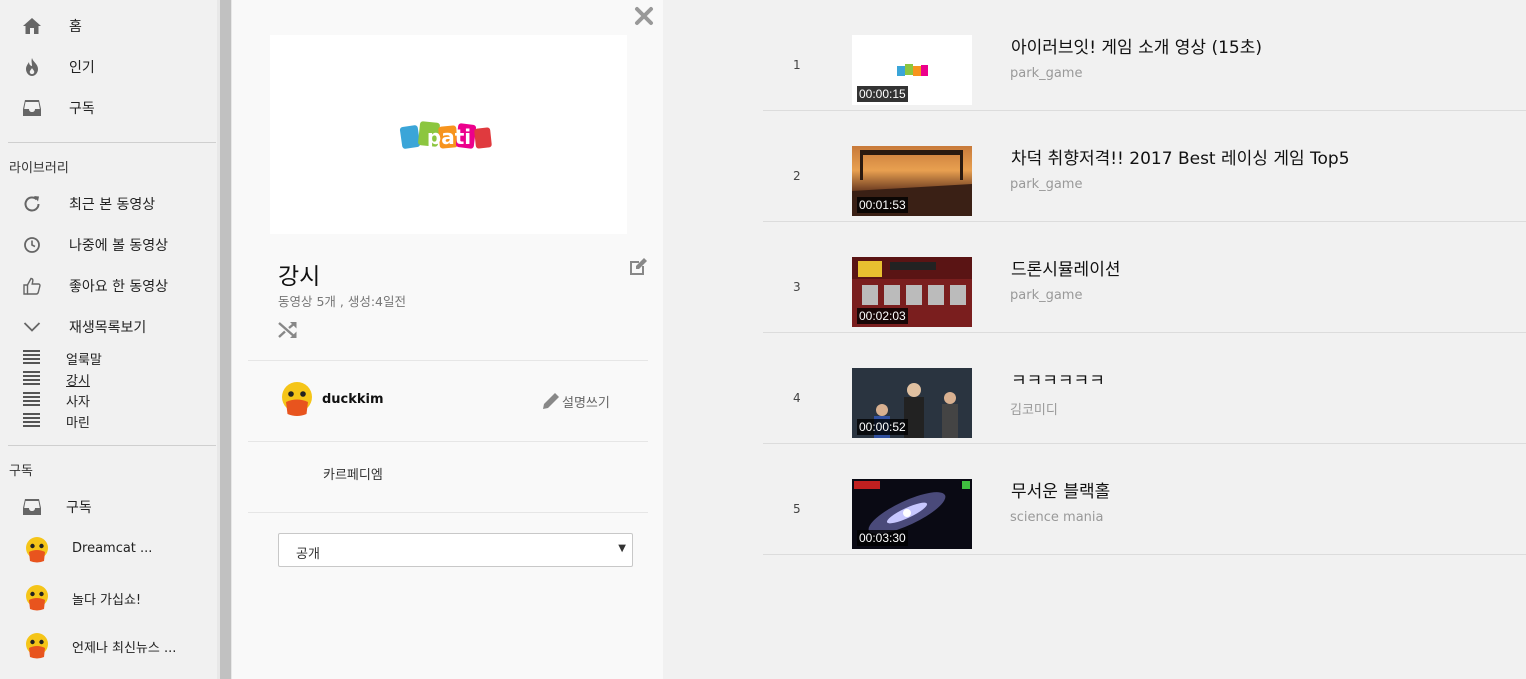 This screenshot has height=679, width=1526. What do you see at coordinates (1058, 378) in the screenshot?
I see `video-title: ㅋㅋㅋㅋㅋㅋ` at bounding box center [1058, 378].